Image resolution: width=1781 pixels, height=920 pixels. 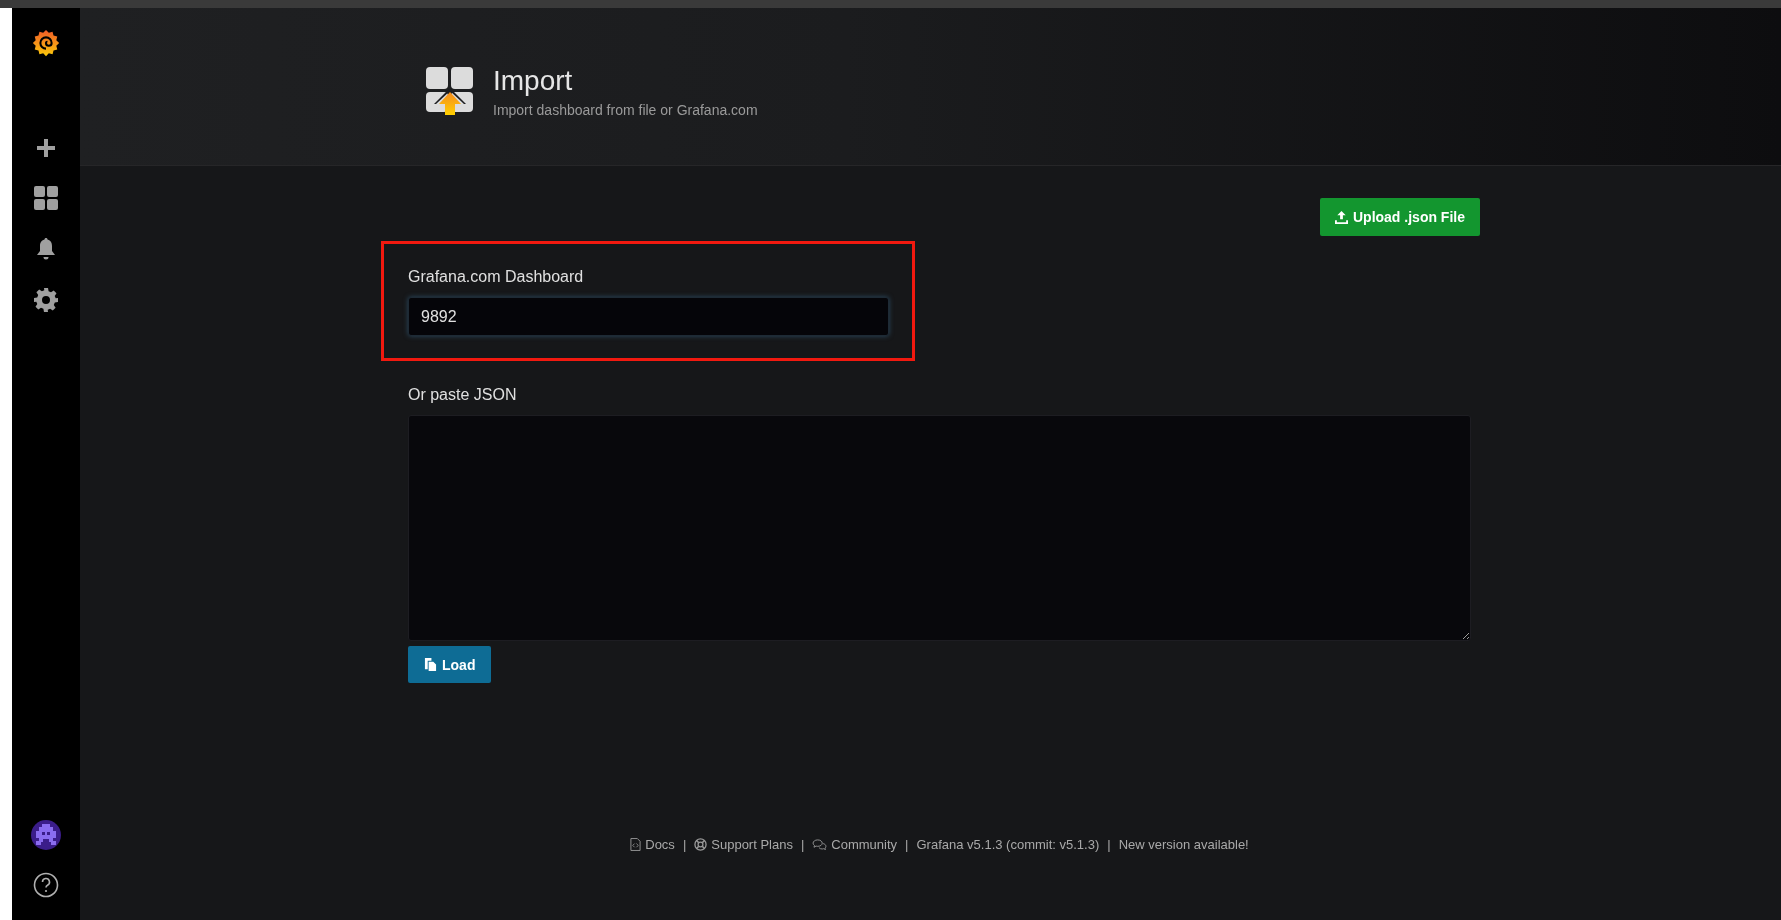 What do you see at coordinates (1008, 844) in the screenshot?
I see `version-text: Grafana v5.1.3 (commit: v5.1.3)` at bounding box center [1008, 844].